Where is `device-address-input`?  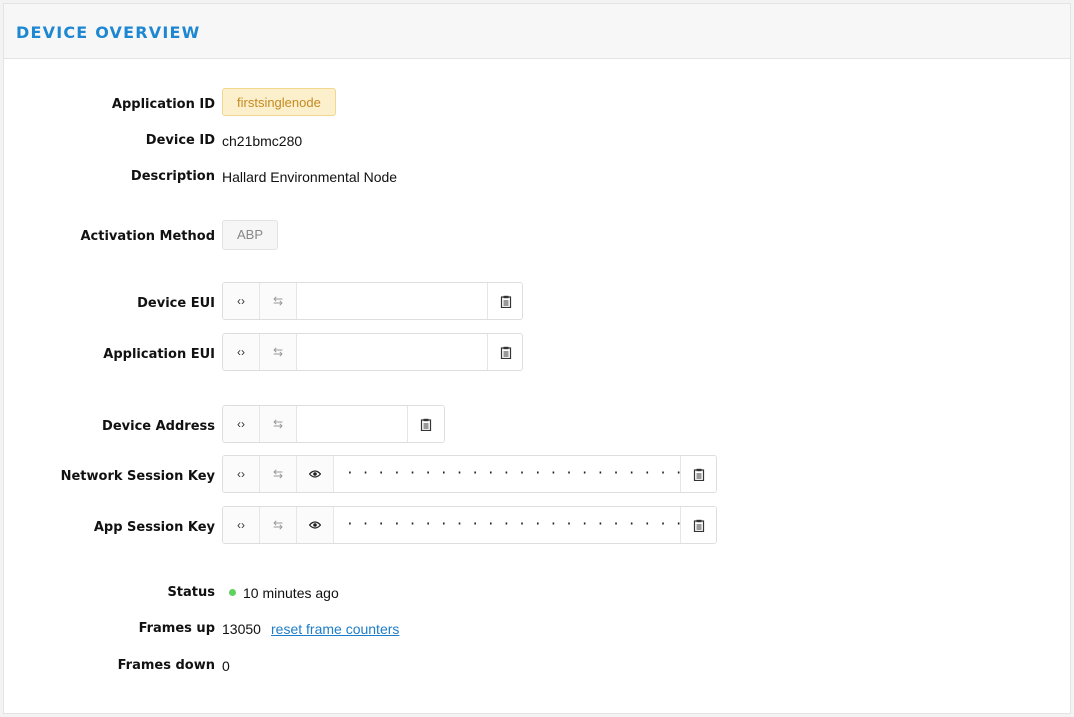 device-address-input is located at coordinates (352, 424).